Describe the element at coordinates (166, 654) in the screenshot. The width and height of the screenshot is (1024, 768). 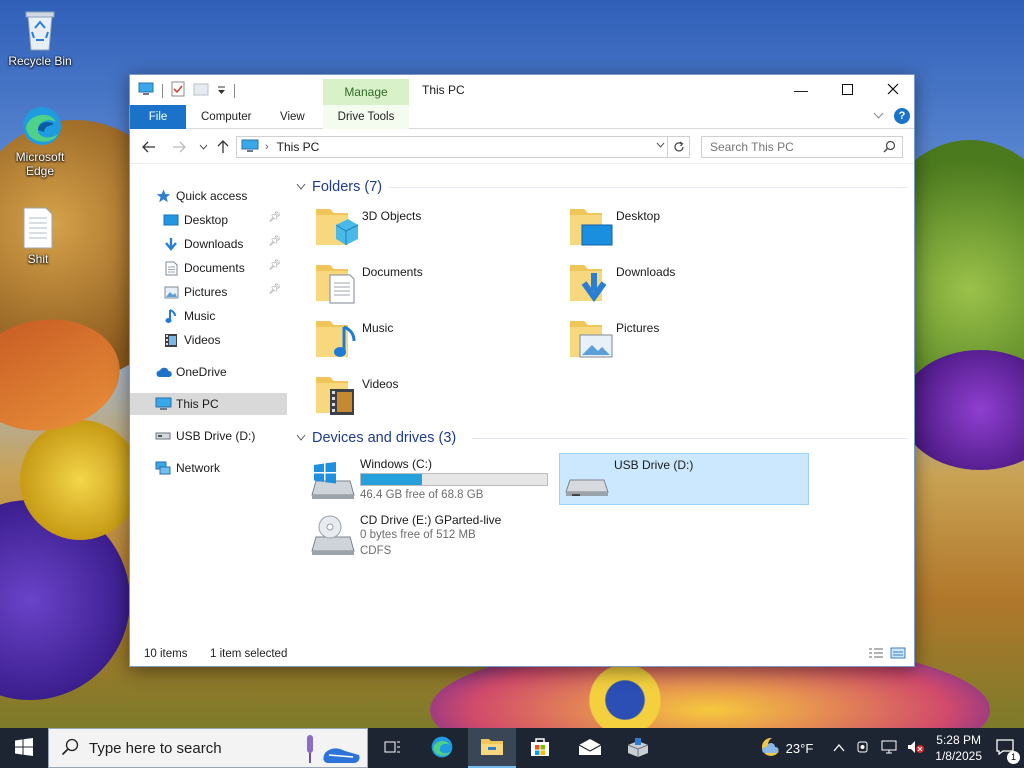
I see `status-item-count: 10 items` at that location.